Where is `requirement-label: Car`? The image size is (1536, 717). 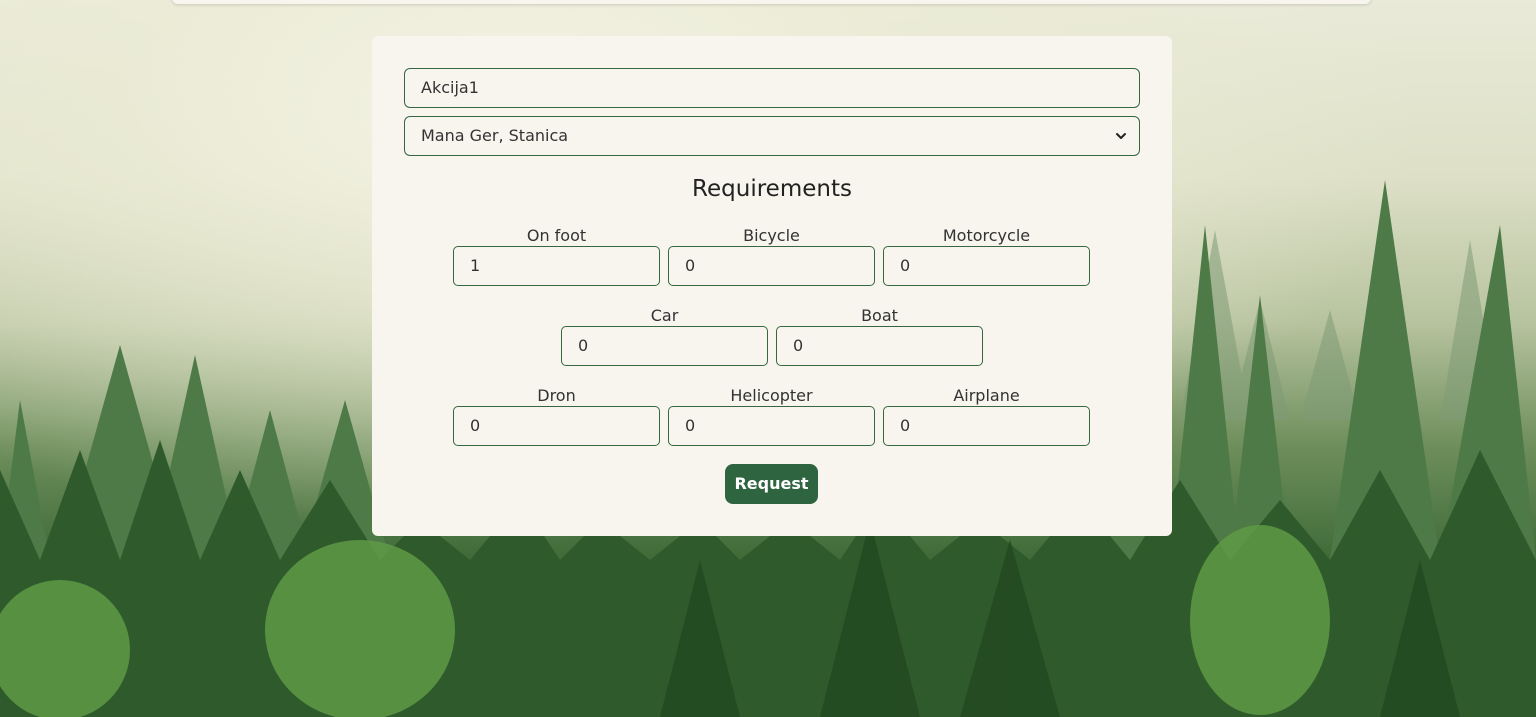
requirement-label: Car is located at coordinates (664, 315).